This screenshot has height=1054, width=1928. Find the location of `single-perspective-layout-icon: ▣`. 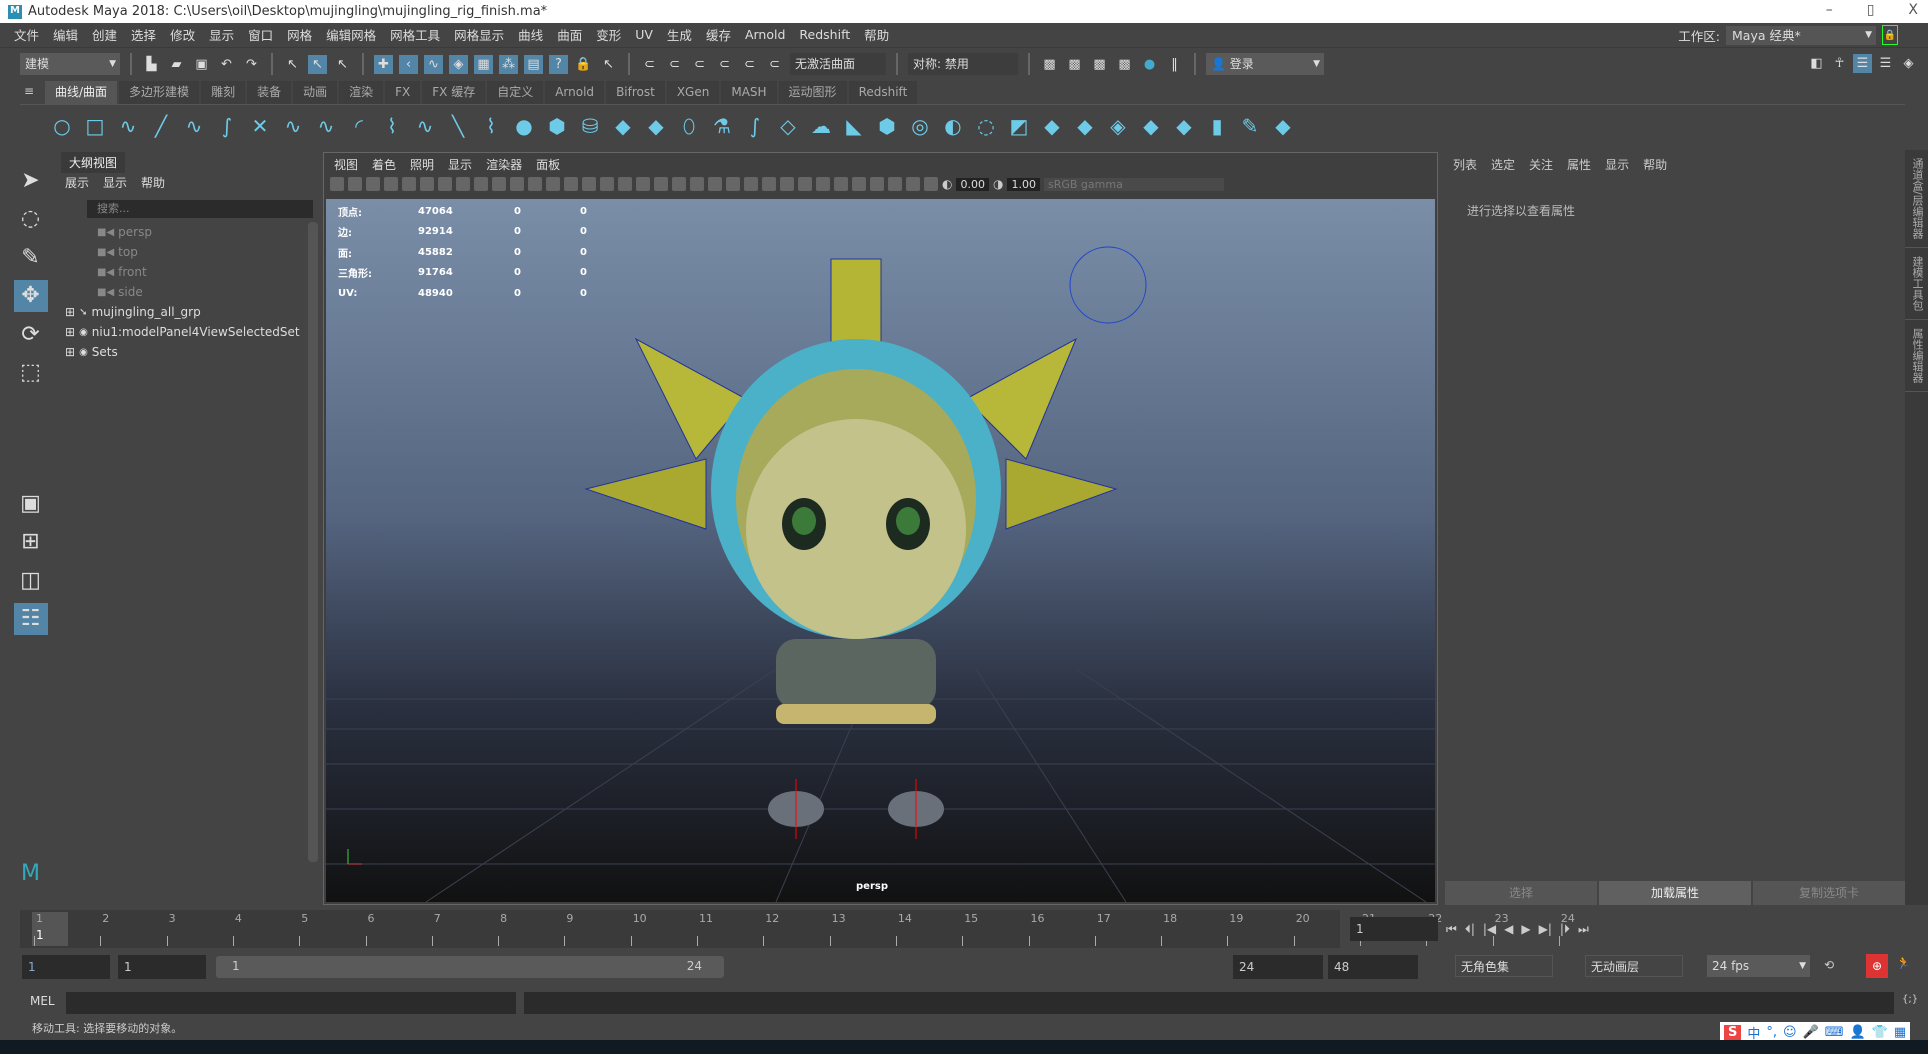

single-perspective-layout-icon: ▣ is located at coordinates (31, 503).